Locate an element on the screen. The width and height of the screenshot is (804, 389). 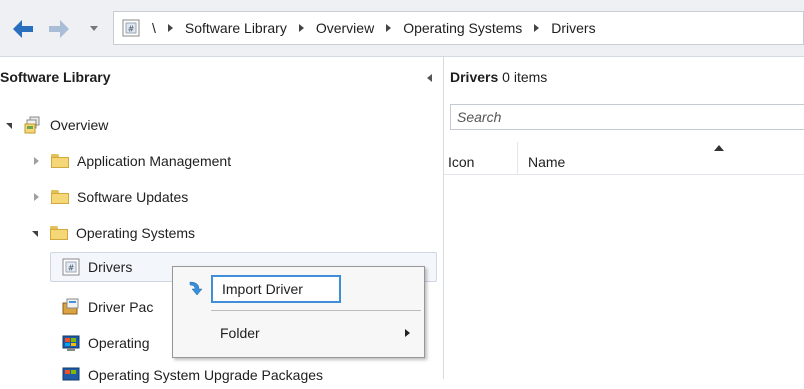
menu-item-folder: Folder is located at coordinates (240, 333).